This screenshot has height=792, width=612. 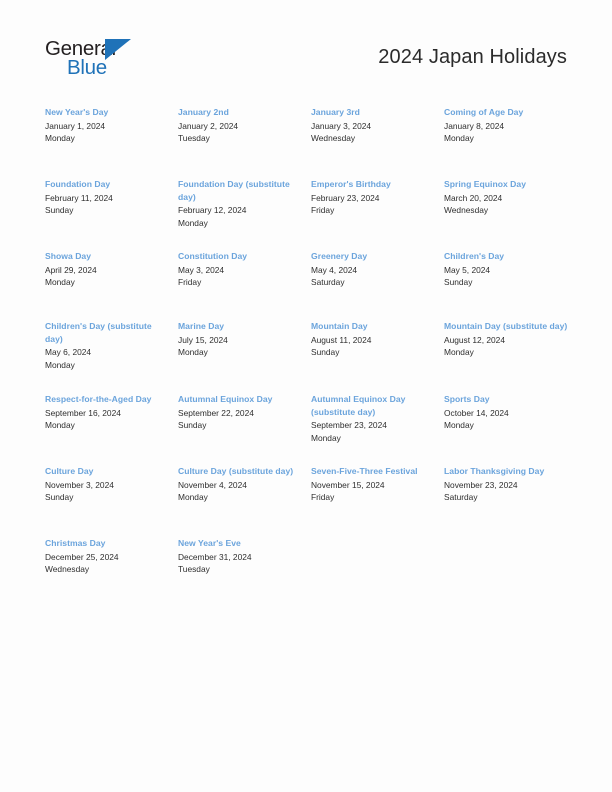 I want to click on holiday-name: Culture Day, so click(x=69, y=471).